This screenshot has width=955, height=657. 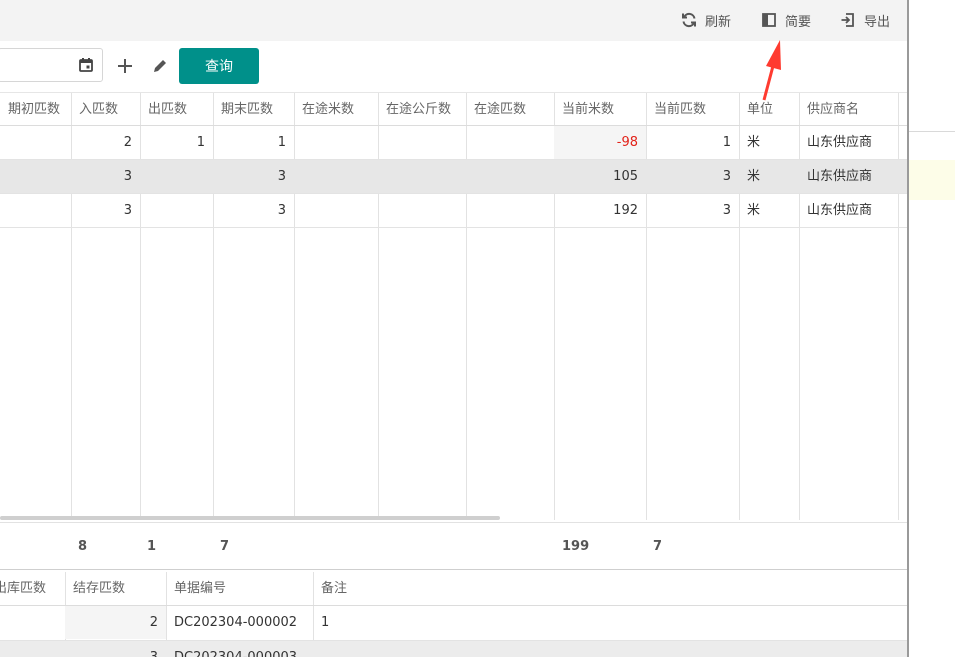 I want to click on col-header: 在途匹数, so click(x=510, y=109).